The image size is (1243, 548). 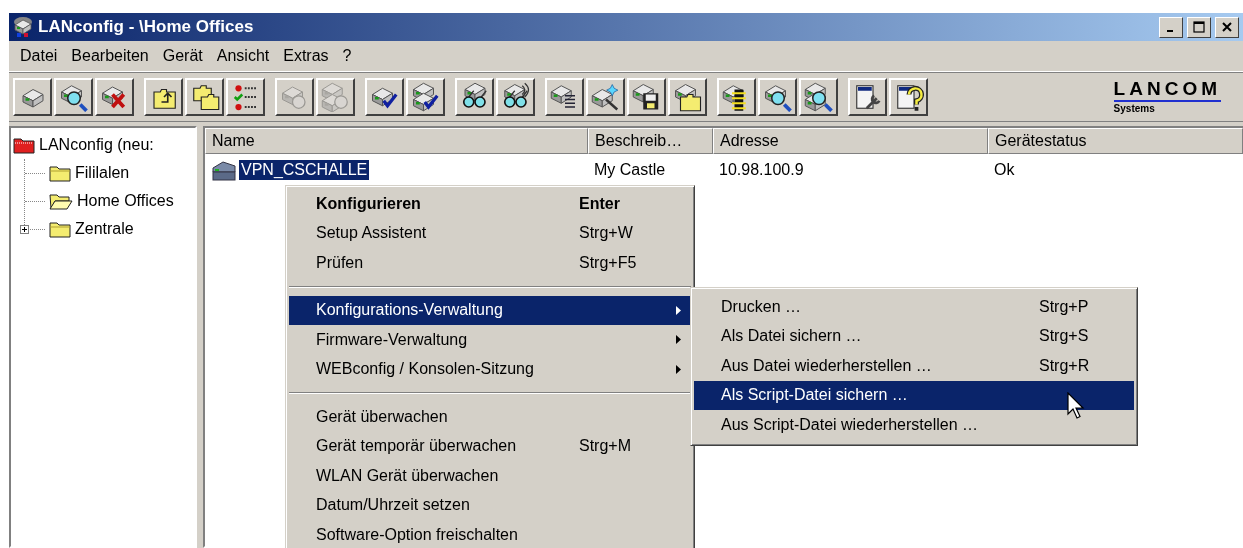 I want to click on device-folder-icon, so click(x=687, y=97).